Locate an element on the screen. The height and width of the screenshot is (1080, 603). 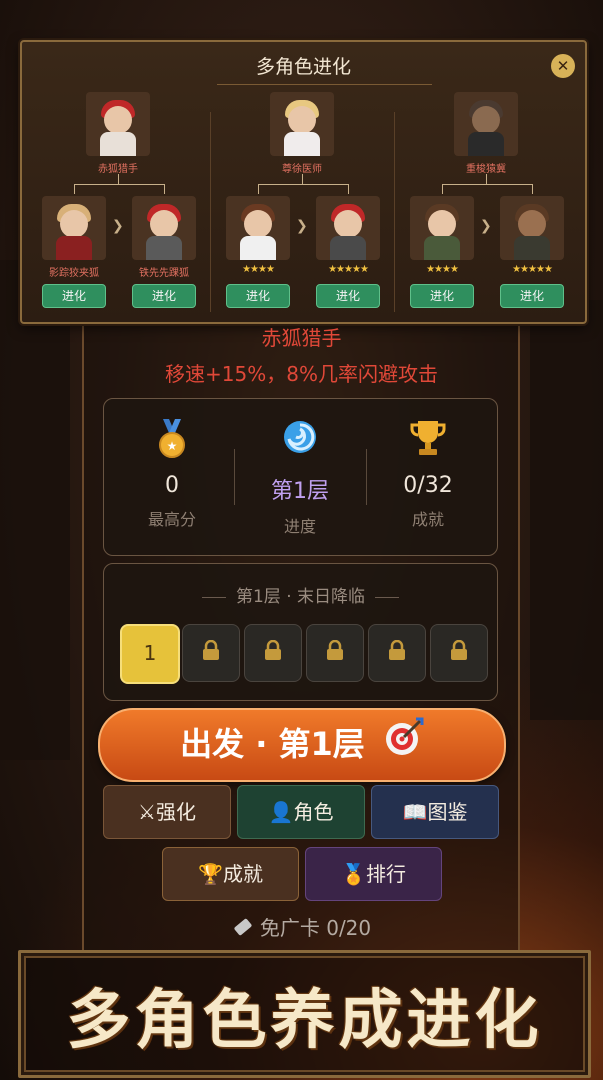
title-divider is located at coordinates (324, 84).